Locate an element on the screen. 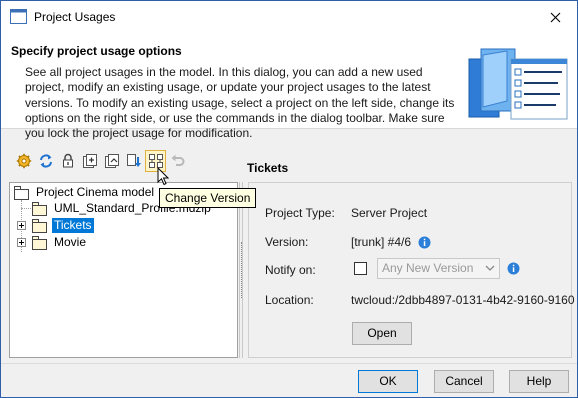  splitter-grip is located at coordinates (241, 270).